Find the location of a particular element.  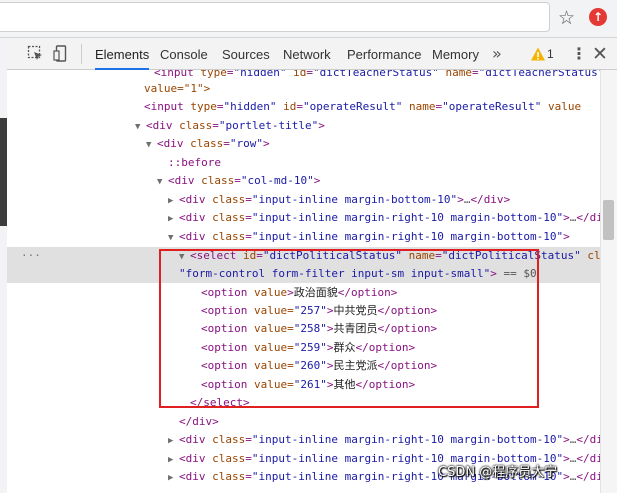

scrollbar-thumb is located at coordinates (608, 220).